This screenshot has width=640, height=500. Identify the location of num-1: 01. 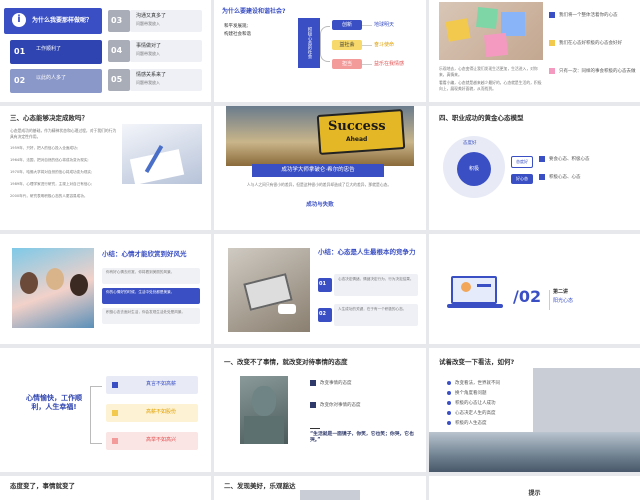
(325, 285).